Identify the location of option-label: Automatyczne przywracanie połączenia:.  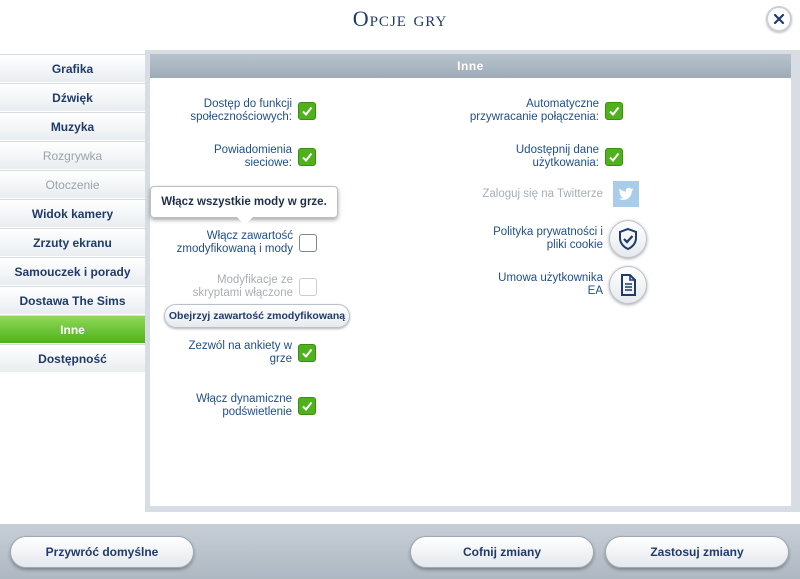
(534, 110).